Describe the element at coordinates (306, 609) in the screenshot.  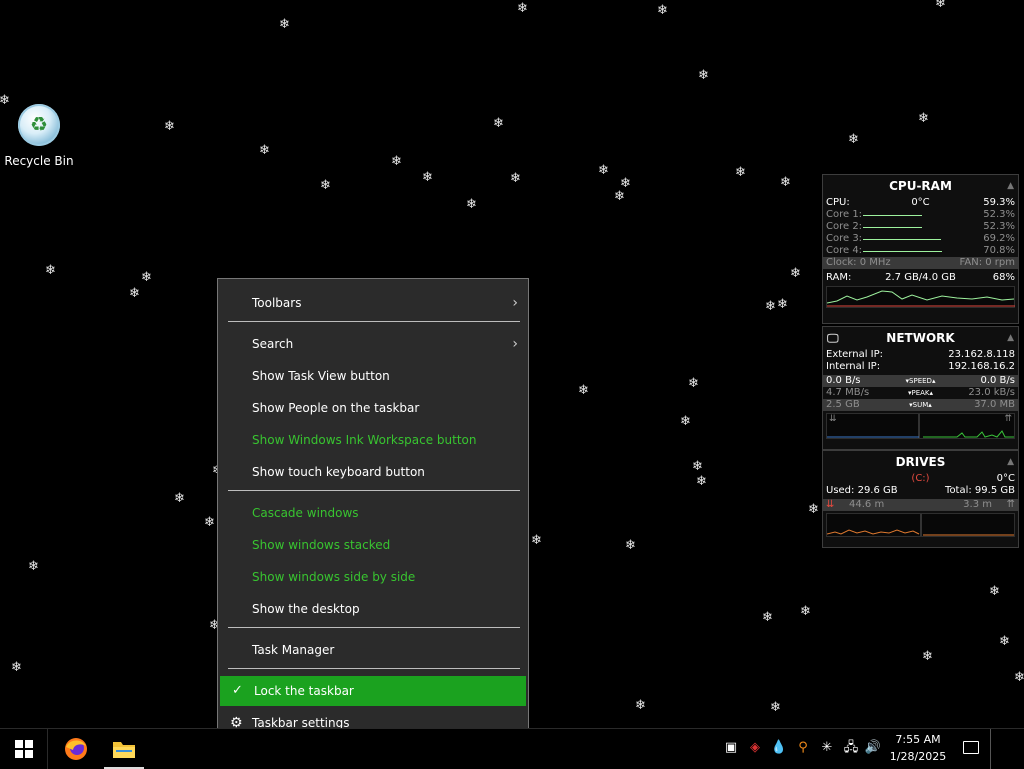
I see `menu-item-label: Show the desktop` at that location.